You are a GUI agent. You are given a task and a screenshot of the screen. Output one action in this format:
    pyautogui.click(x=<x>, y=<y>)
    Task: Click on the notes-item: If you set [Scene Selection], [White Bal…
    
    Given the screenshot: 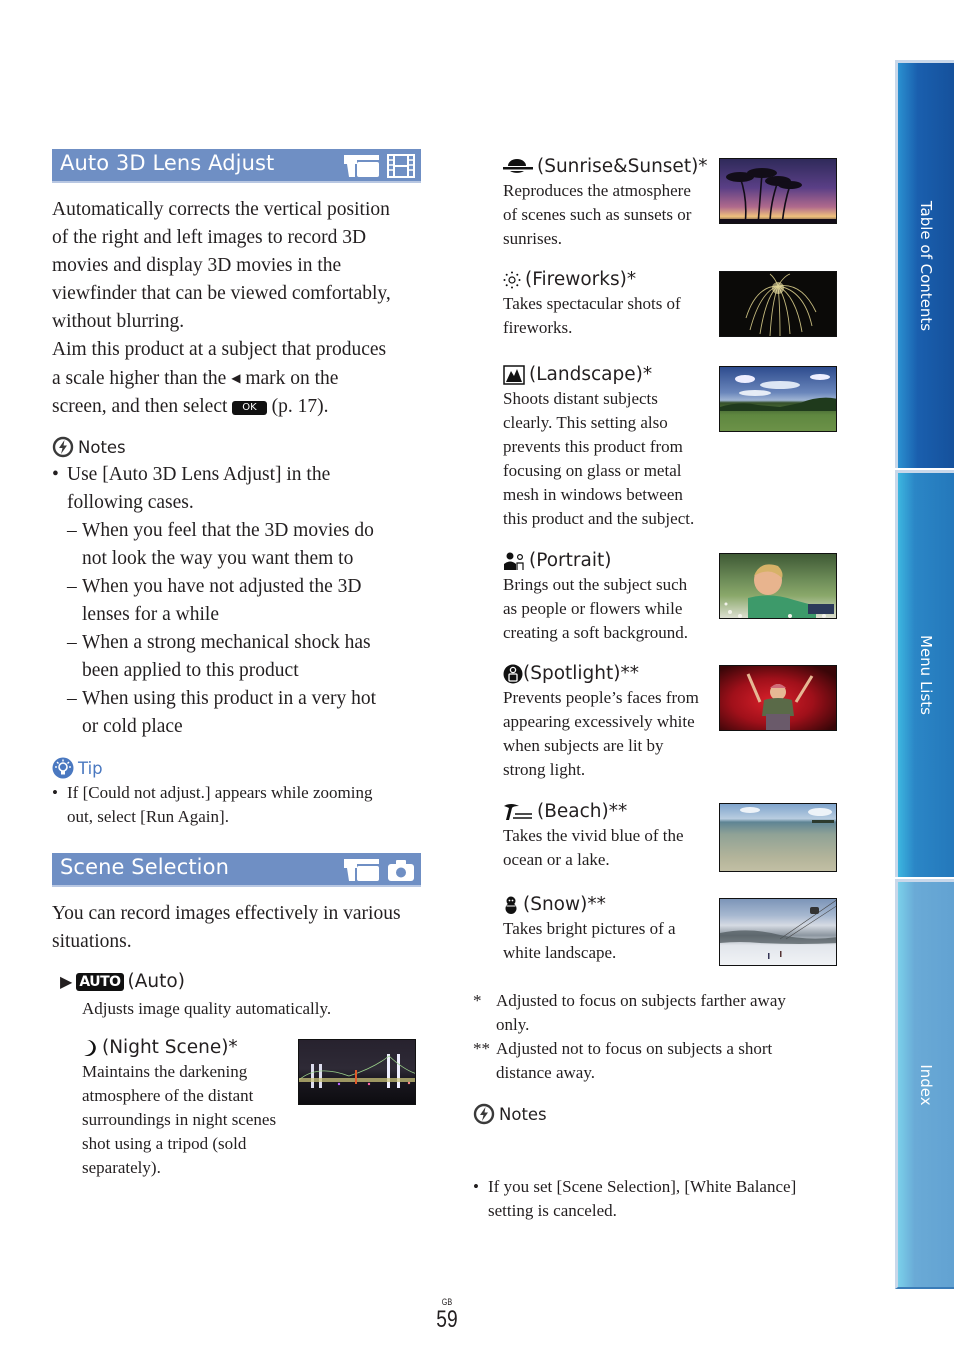 What is the action you would take?
    pyautogui.click(x=665, y=1199)
    